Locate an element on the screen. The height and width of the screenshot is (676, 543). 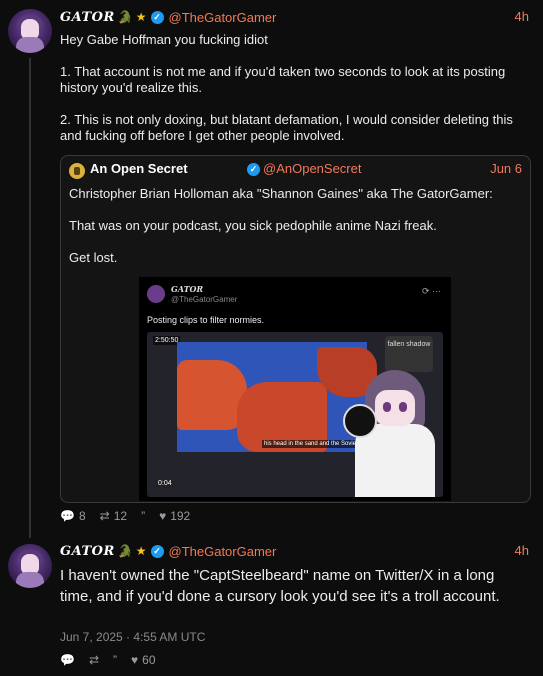
quote-date: Jun 6 is located at coordinates (506, 168).